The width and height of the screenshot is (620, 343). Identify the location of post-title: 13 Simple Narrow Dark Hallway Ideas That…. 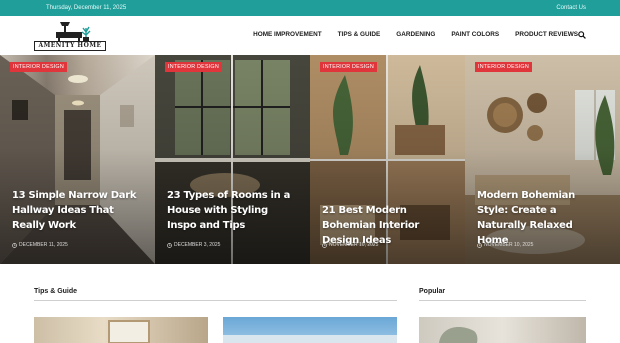
(76, 210).